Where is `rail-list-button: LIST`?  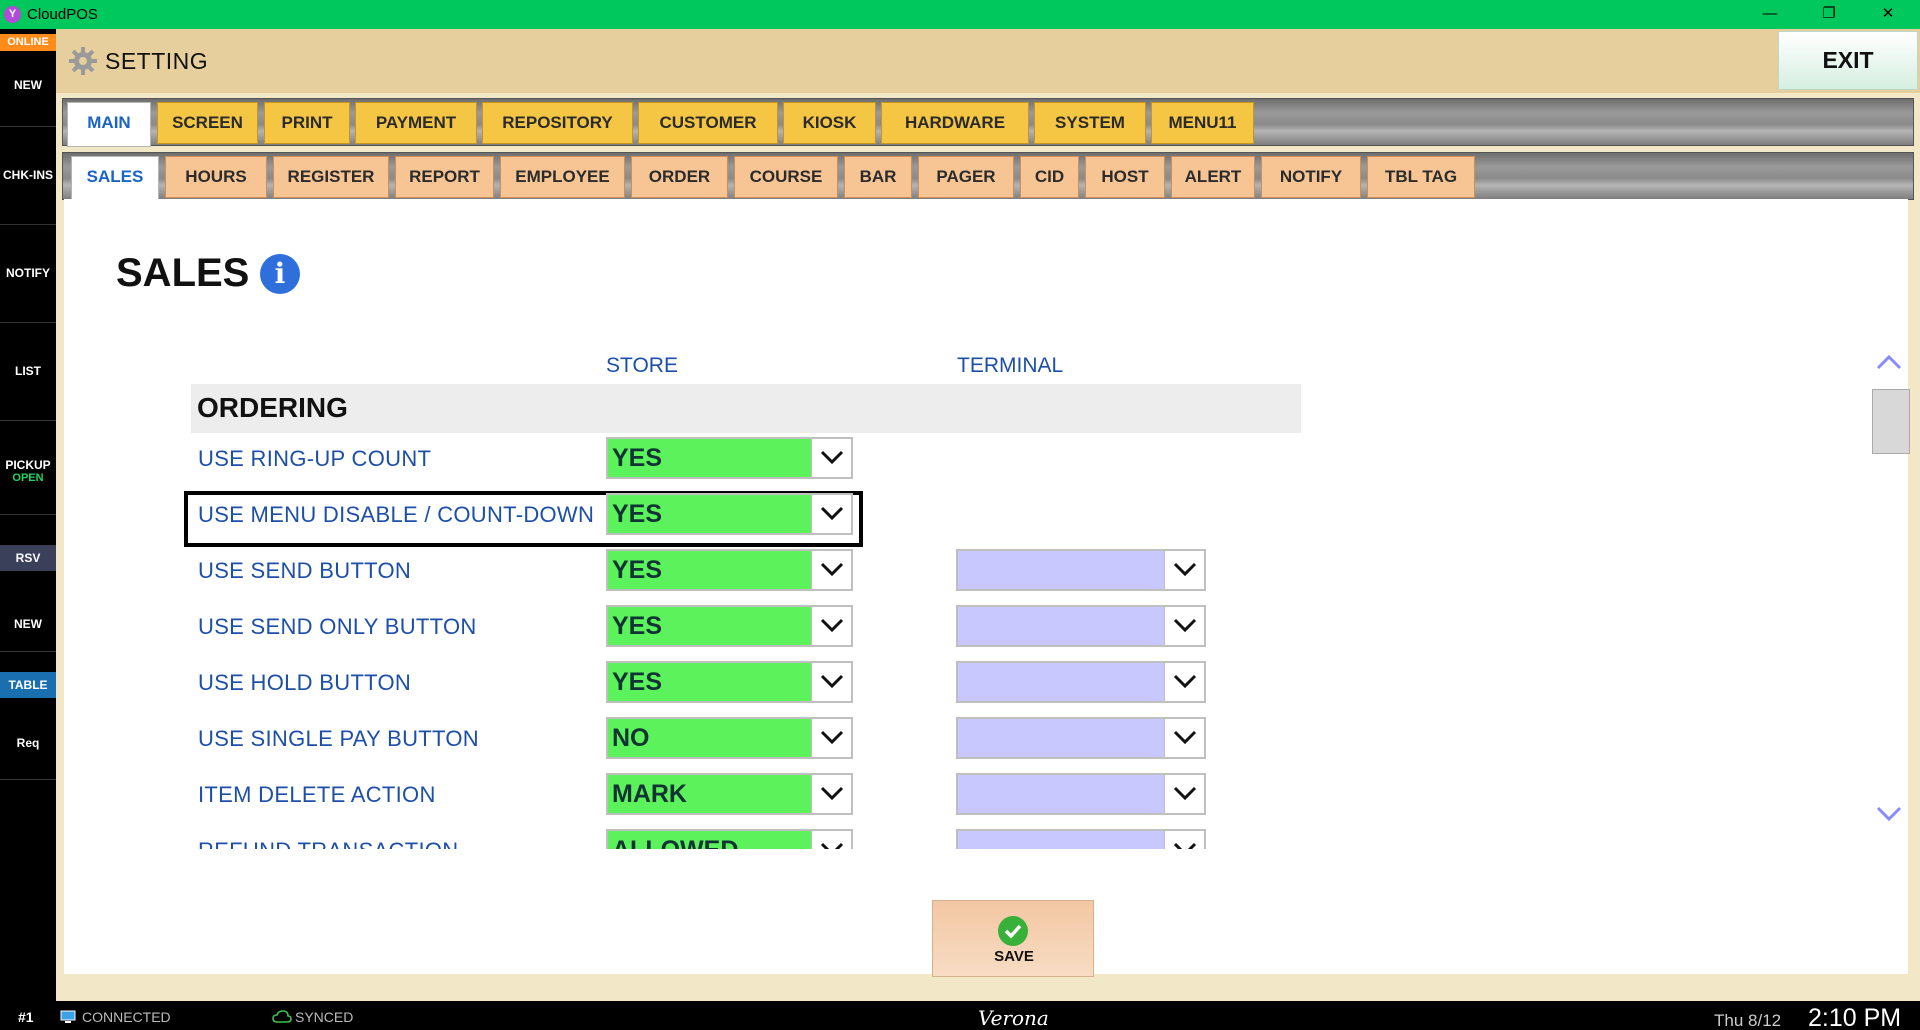
rail-list-button: LIST is located at coordinates (28, 372).